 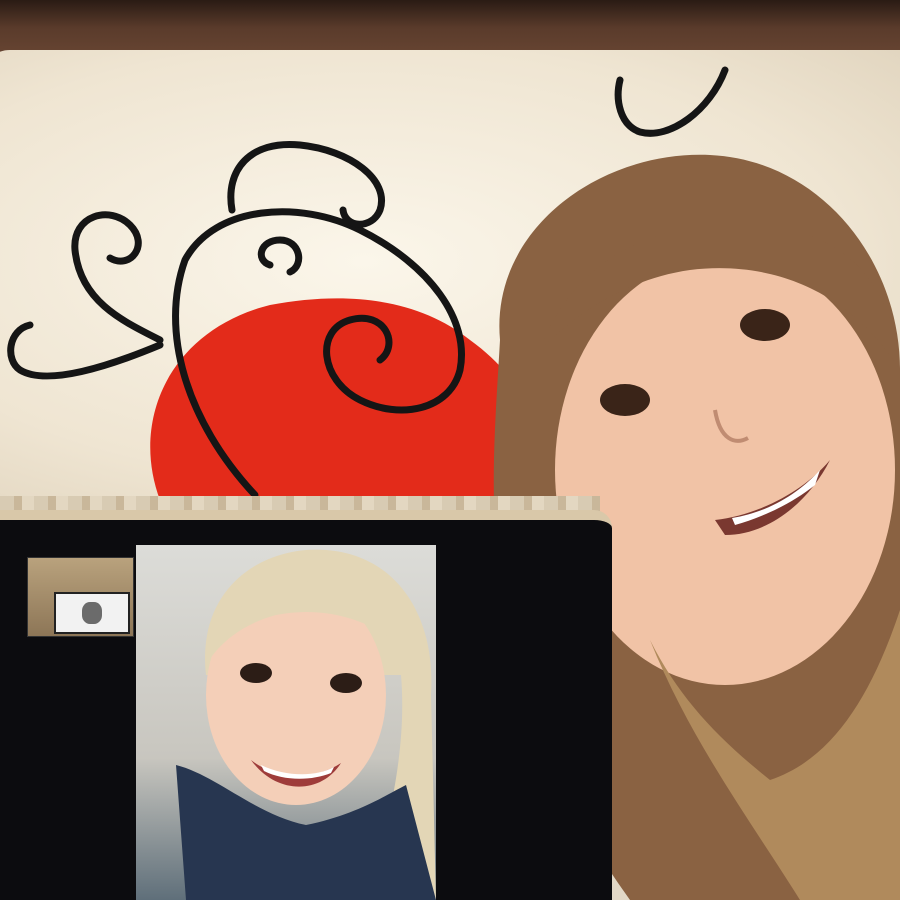 What do you see at coordinates (280, 256) in the screenshot?
I see `swirl-mid` at bounding box center [280, 256].